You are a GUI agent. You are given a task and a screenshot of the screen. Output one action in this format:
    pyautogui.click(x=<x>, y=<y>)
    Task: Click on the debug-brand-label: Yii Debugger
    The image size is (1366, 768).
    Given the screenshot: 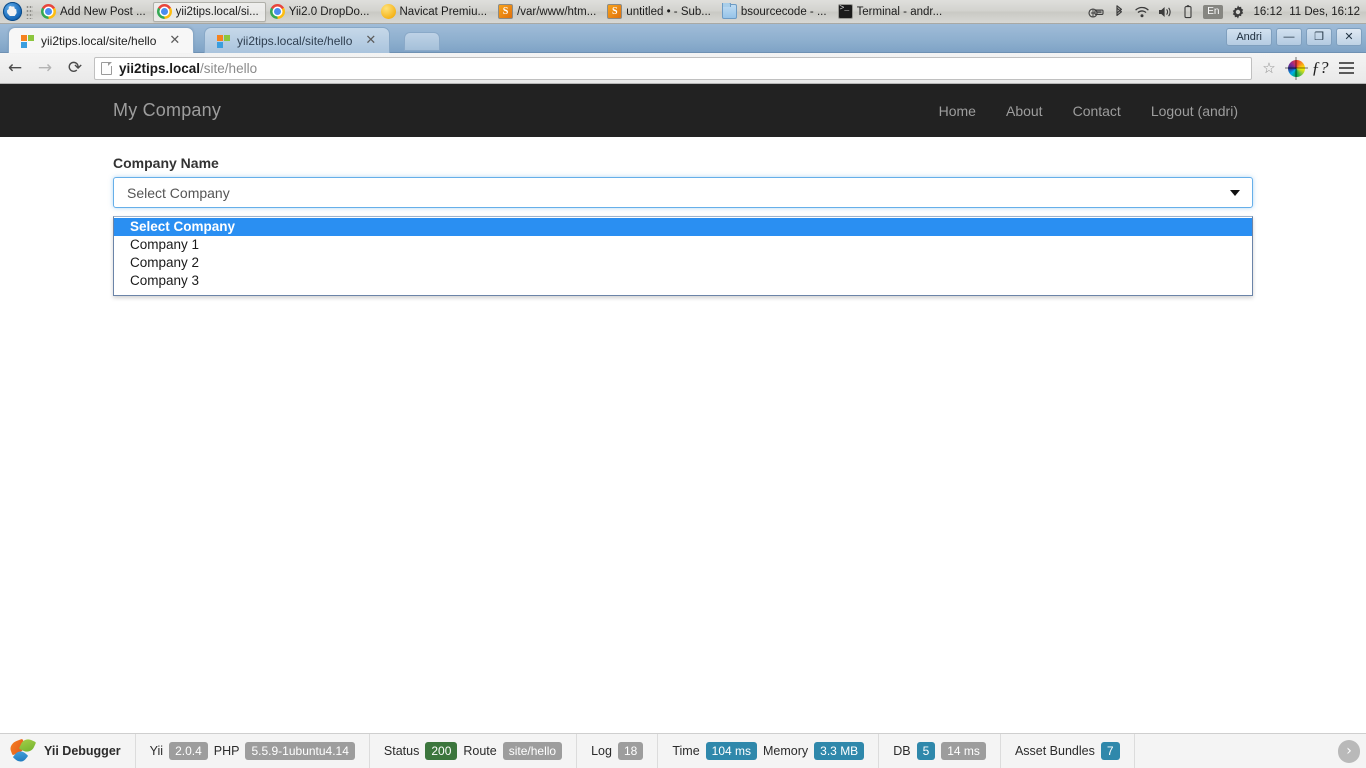 What is the action you would take?
    pyautogui.click(x=82, y=751)
    